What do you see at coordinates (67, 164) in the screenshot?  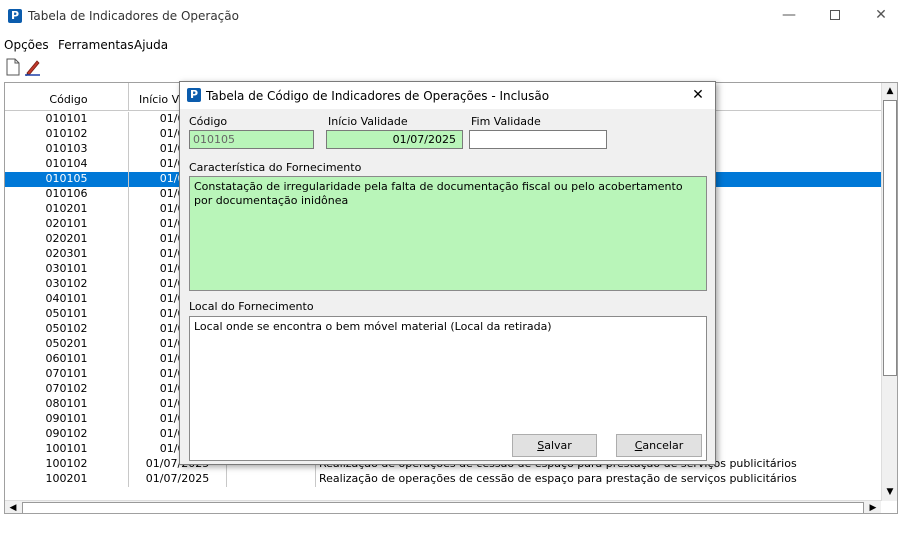 I see `cell-codigo: 010104` at bounding box center [67, 164].